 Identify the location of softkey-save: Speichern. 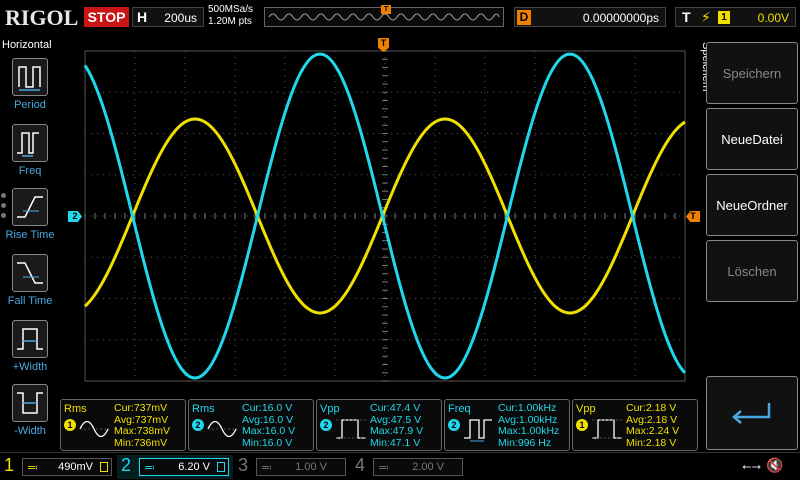
(752, 73).